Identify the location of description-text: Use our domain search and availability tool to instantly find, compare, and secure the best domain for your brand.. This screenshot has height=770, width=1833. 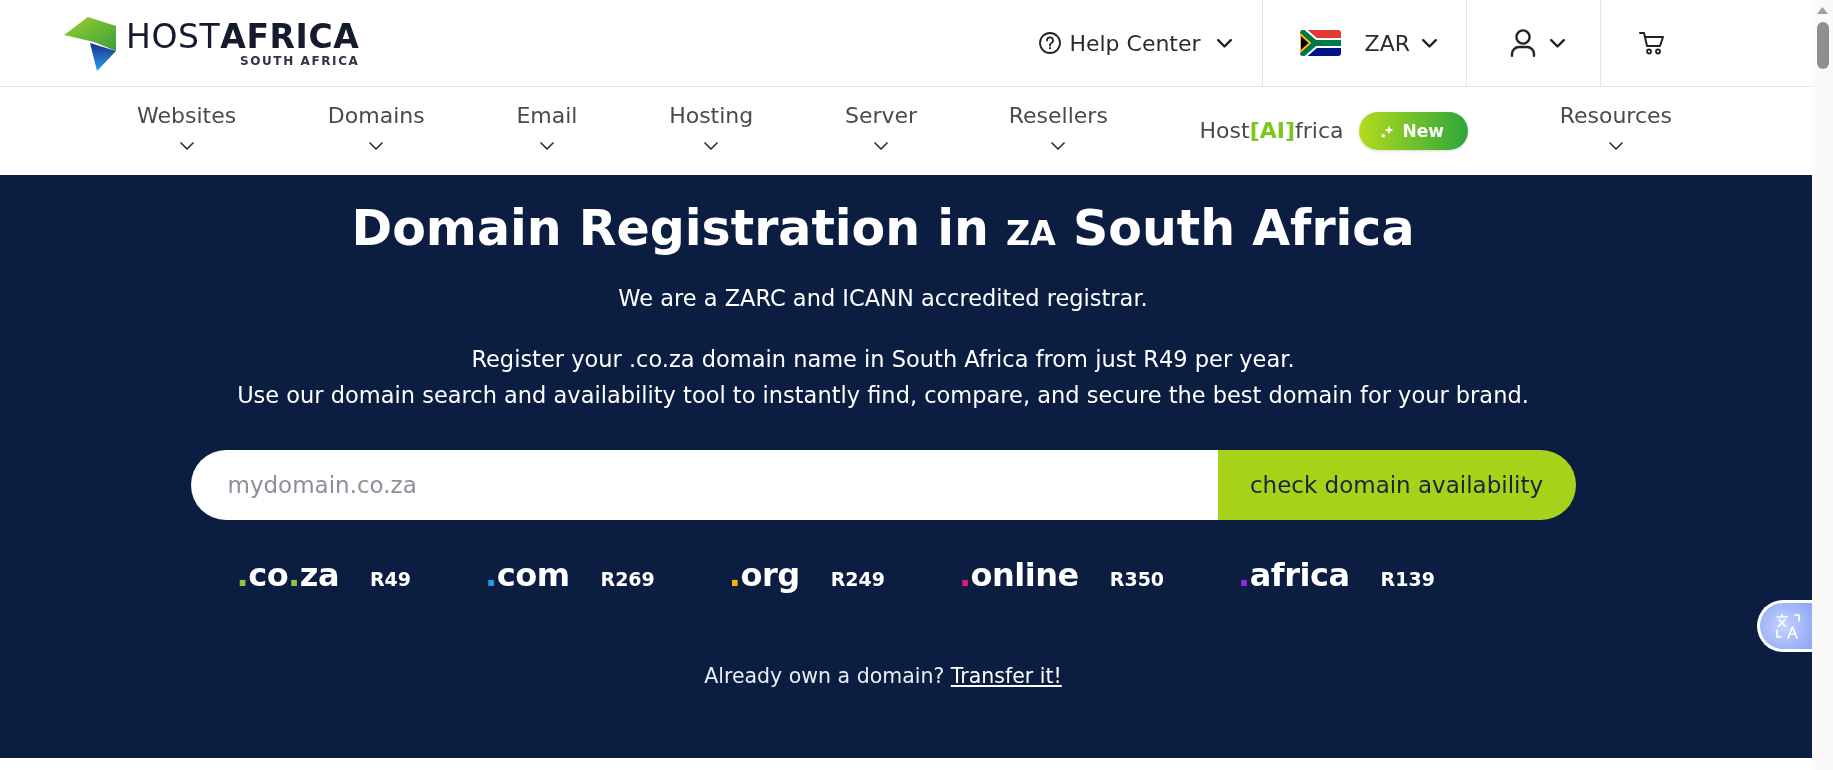
(883, 395).